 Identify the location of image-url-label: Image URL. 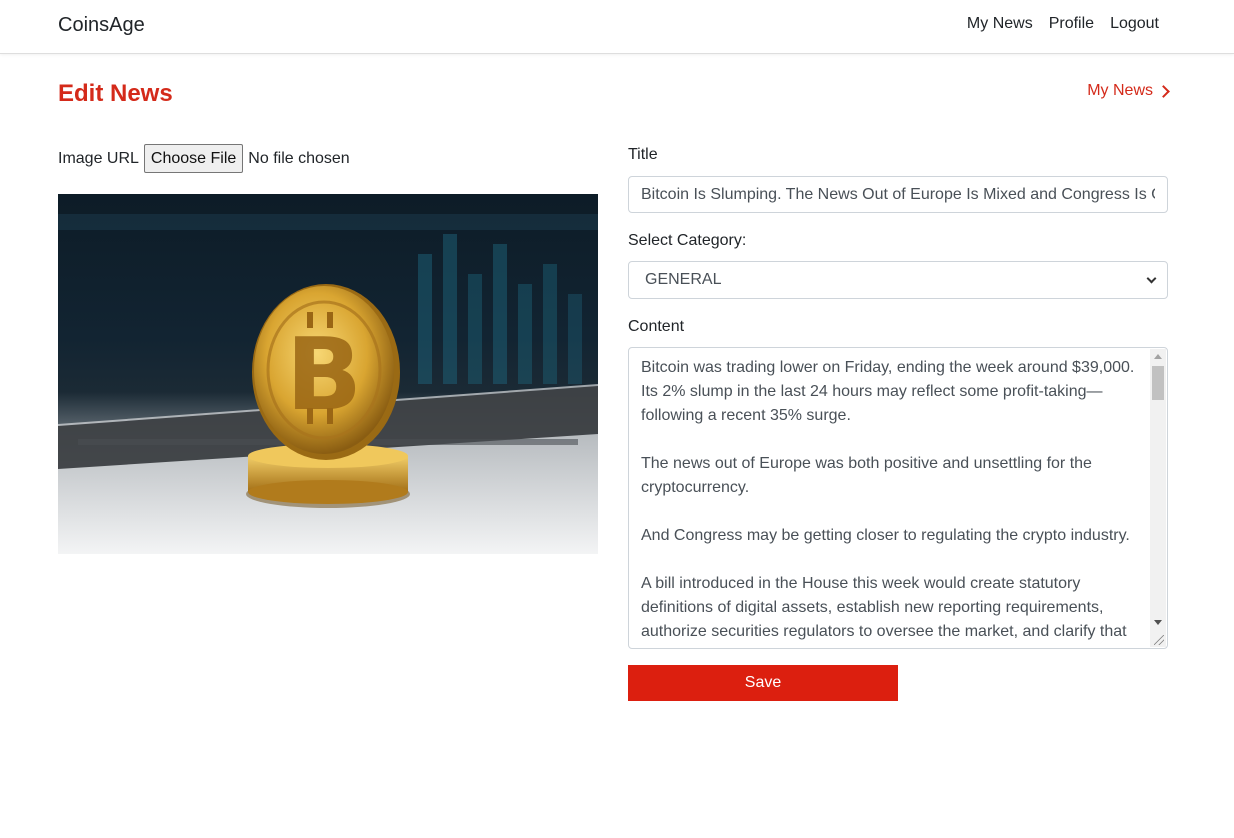
(98, 158).